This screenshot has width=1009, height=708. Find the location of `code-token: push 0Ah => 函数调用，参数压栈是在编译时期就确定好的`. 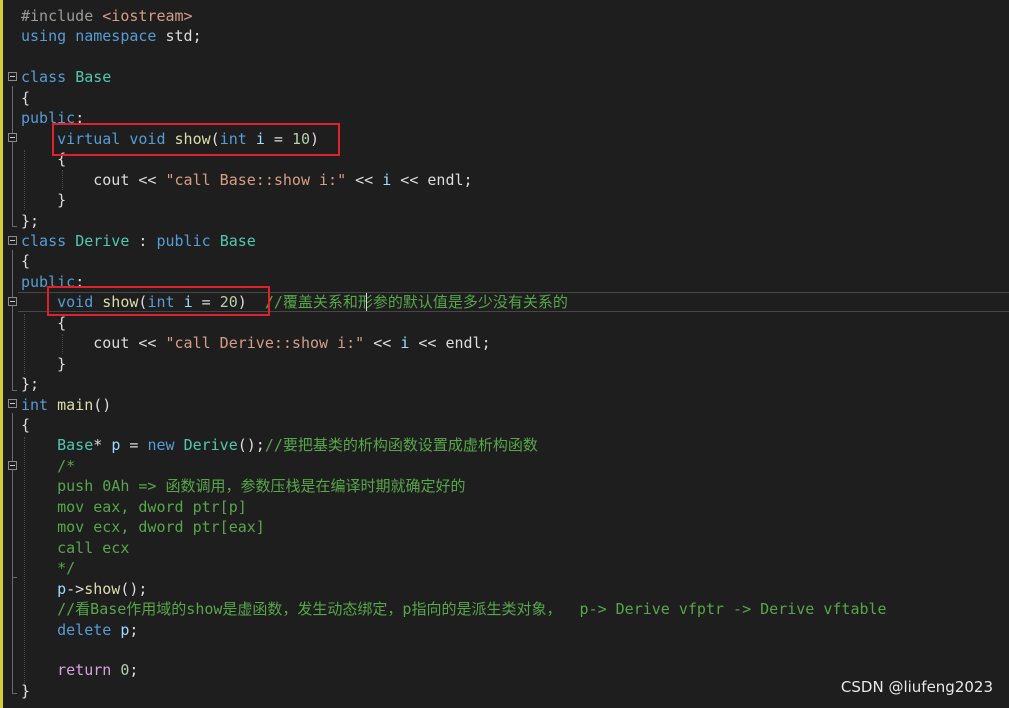

code-token: push 0Ah => 函数调用，参数压栈是在编译时期就确定好的 is located at coordinates (243, 486).